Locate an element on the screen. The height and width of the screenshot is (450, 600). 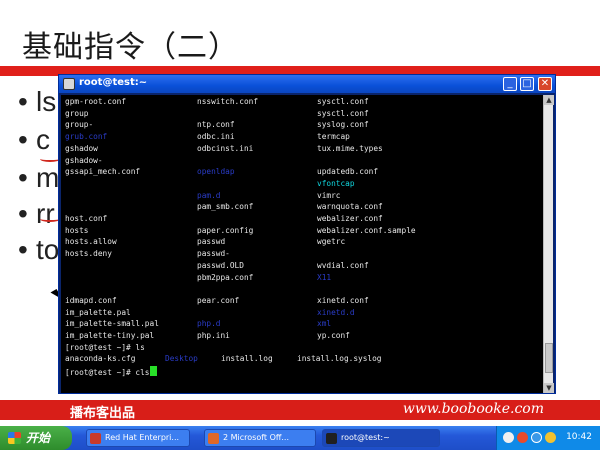
file-entry: termcap is located at coordinates (333, 137).